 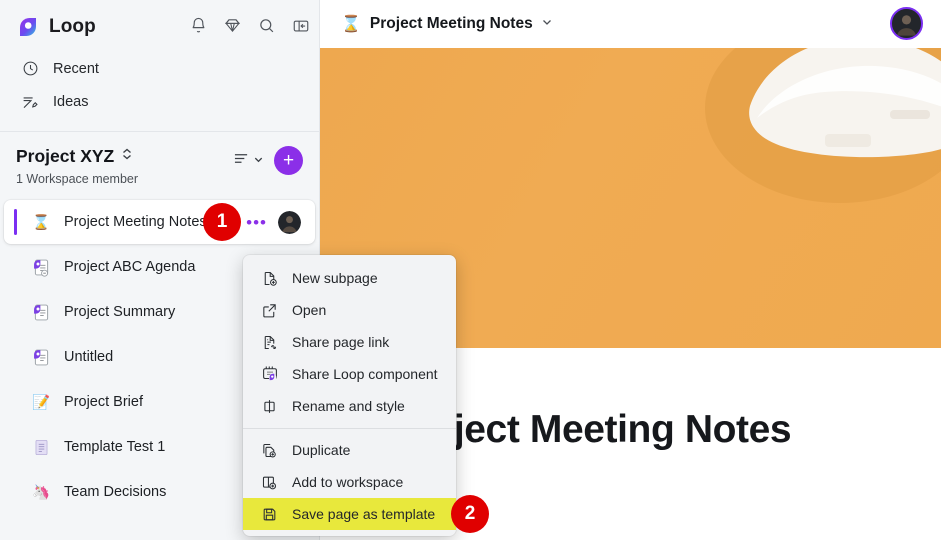 I want to click on add-to-workspace-icon, so click(x=269, y=482).